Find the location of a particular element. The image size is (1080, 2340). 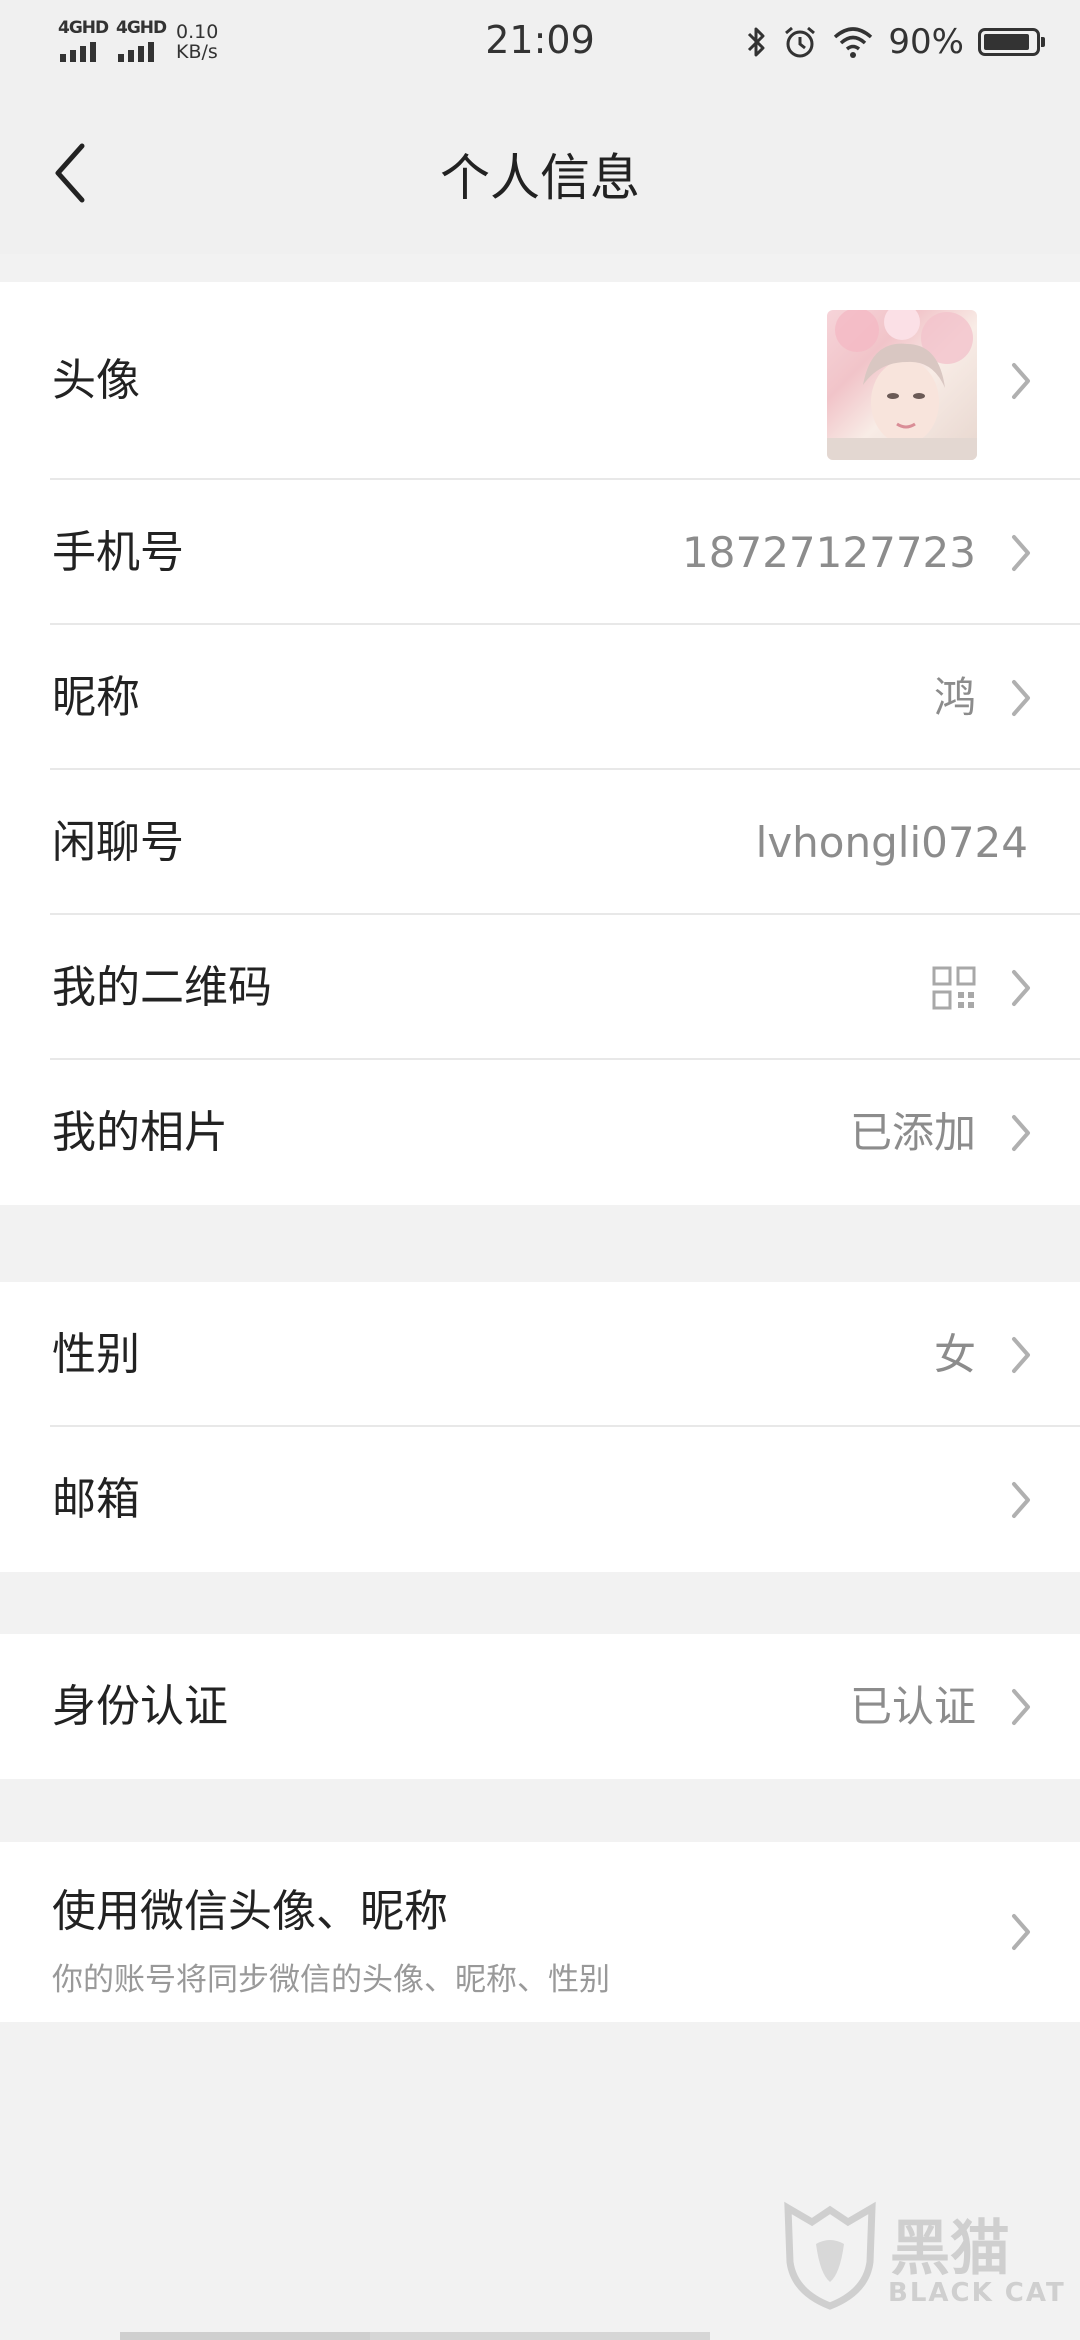

identity-value: 已认证 is located at coordinates (912, 1706).